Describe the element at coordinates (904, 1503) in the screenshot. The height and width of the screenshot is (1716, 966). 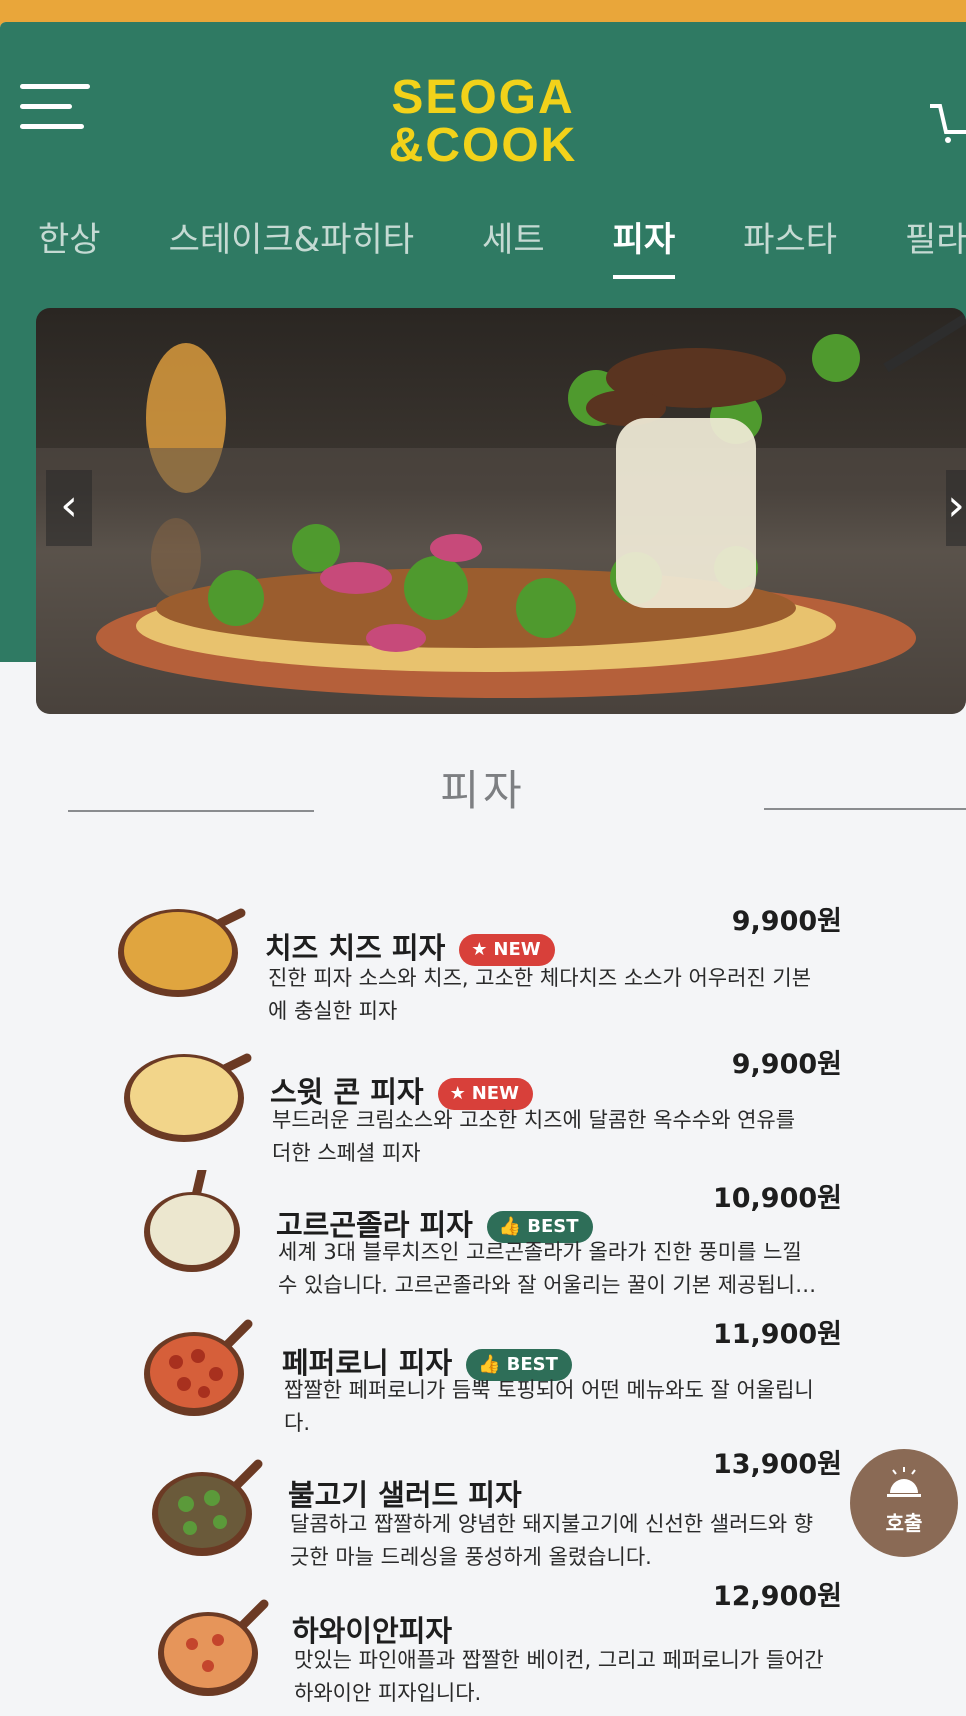
I see `call-staff-button: 호출` at that location.